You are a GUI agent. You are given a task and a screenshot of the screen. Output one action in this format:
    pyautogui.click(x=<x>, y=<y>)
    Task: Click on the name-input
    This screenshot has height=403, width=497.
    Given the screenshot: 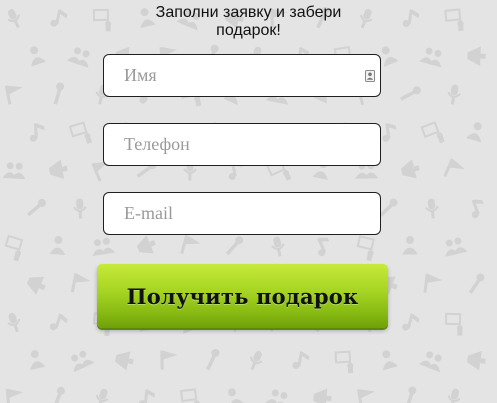 What is the action you would take?
    pyautogui.click(x=242, y=75)
    